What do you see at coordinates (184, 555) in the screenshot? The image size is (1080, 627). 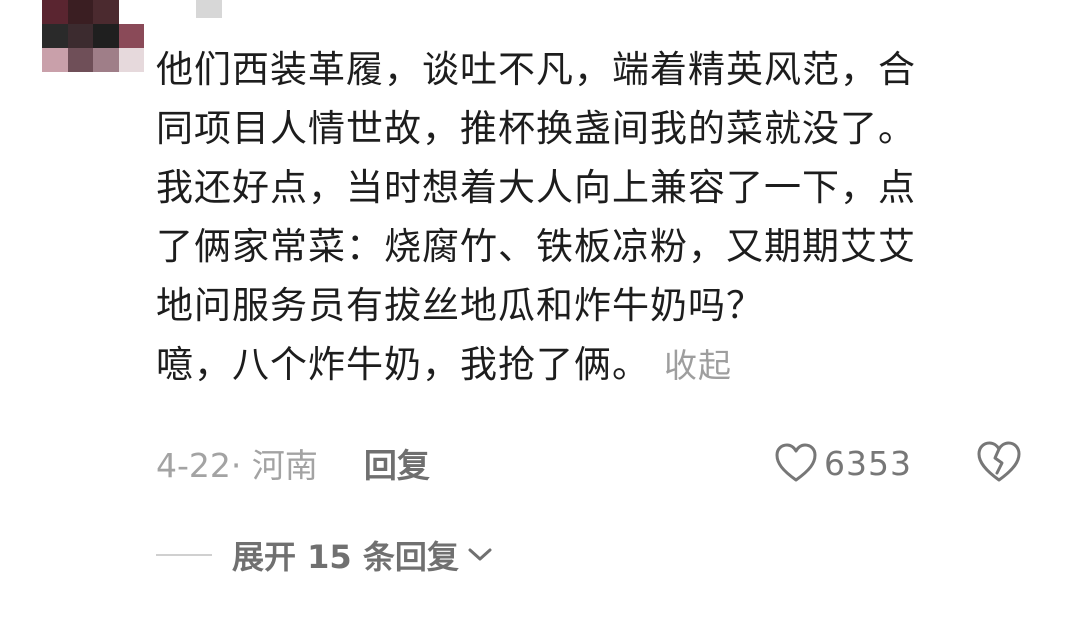 I see `divider-line` at bounding box center [184, 555].